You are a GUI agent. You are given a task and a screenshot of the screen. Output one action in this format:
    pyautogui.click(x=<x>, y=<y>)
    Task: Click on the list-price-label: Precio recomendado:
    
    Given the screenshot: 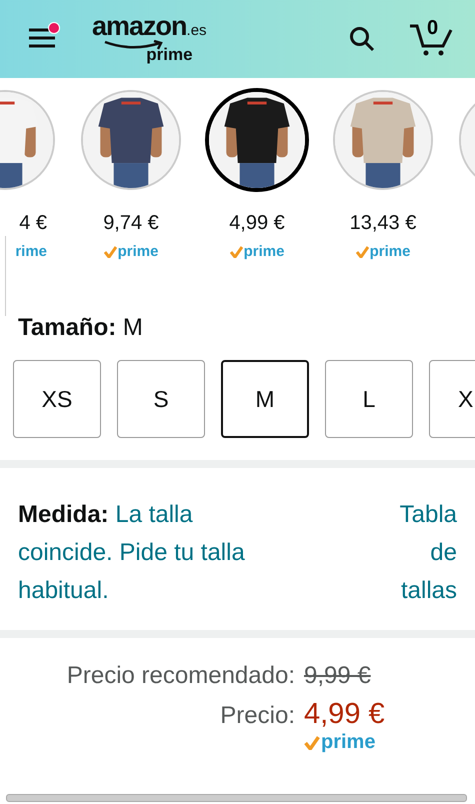 What is the action you would take?
    pyautogui.click(x=180, y=676)
    